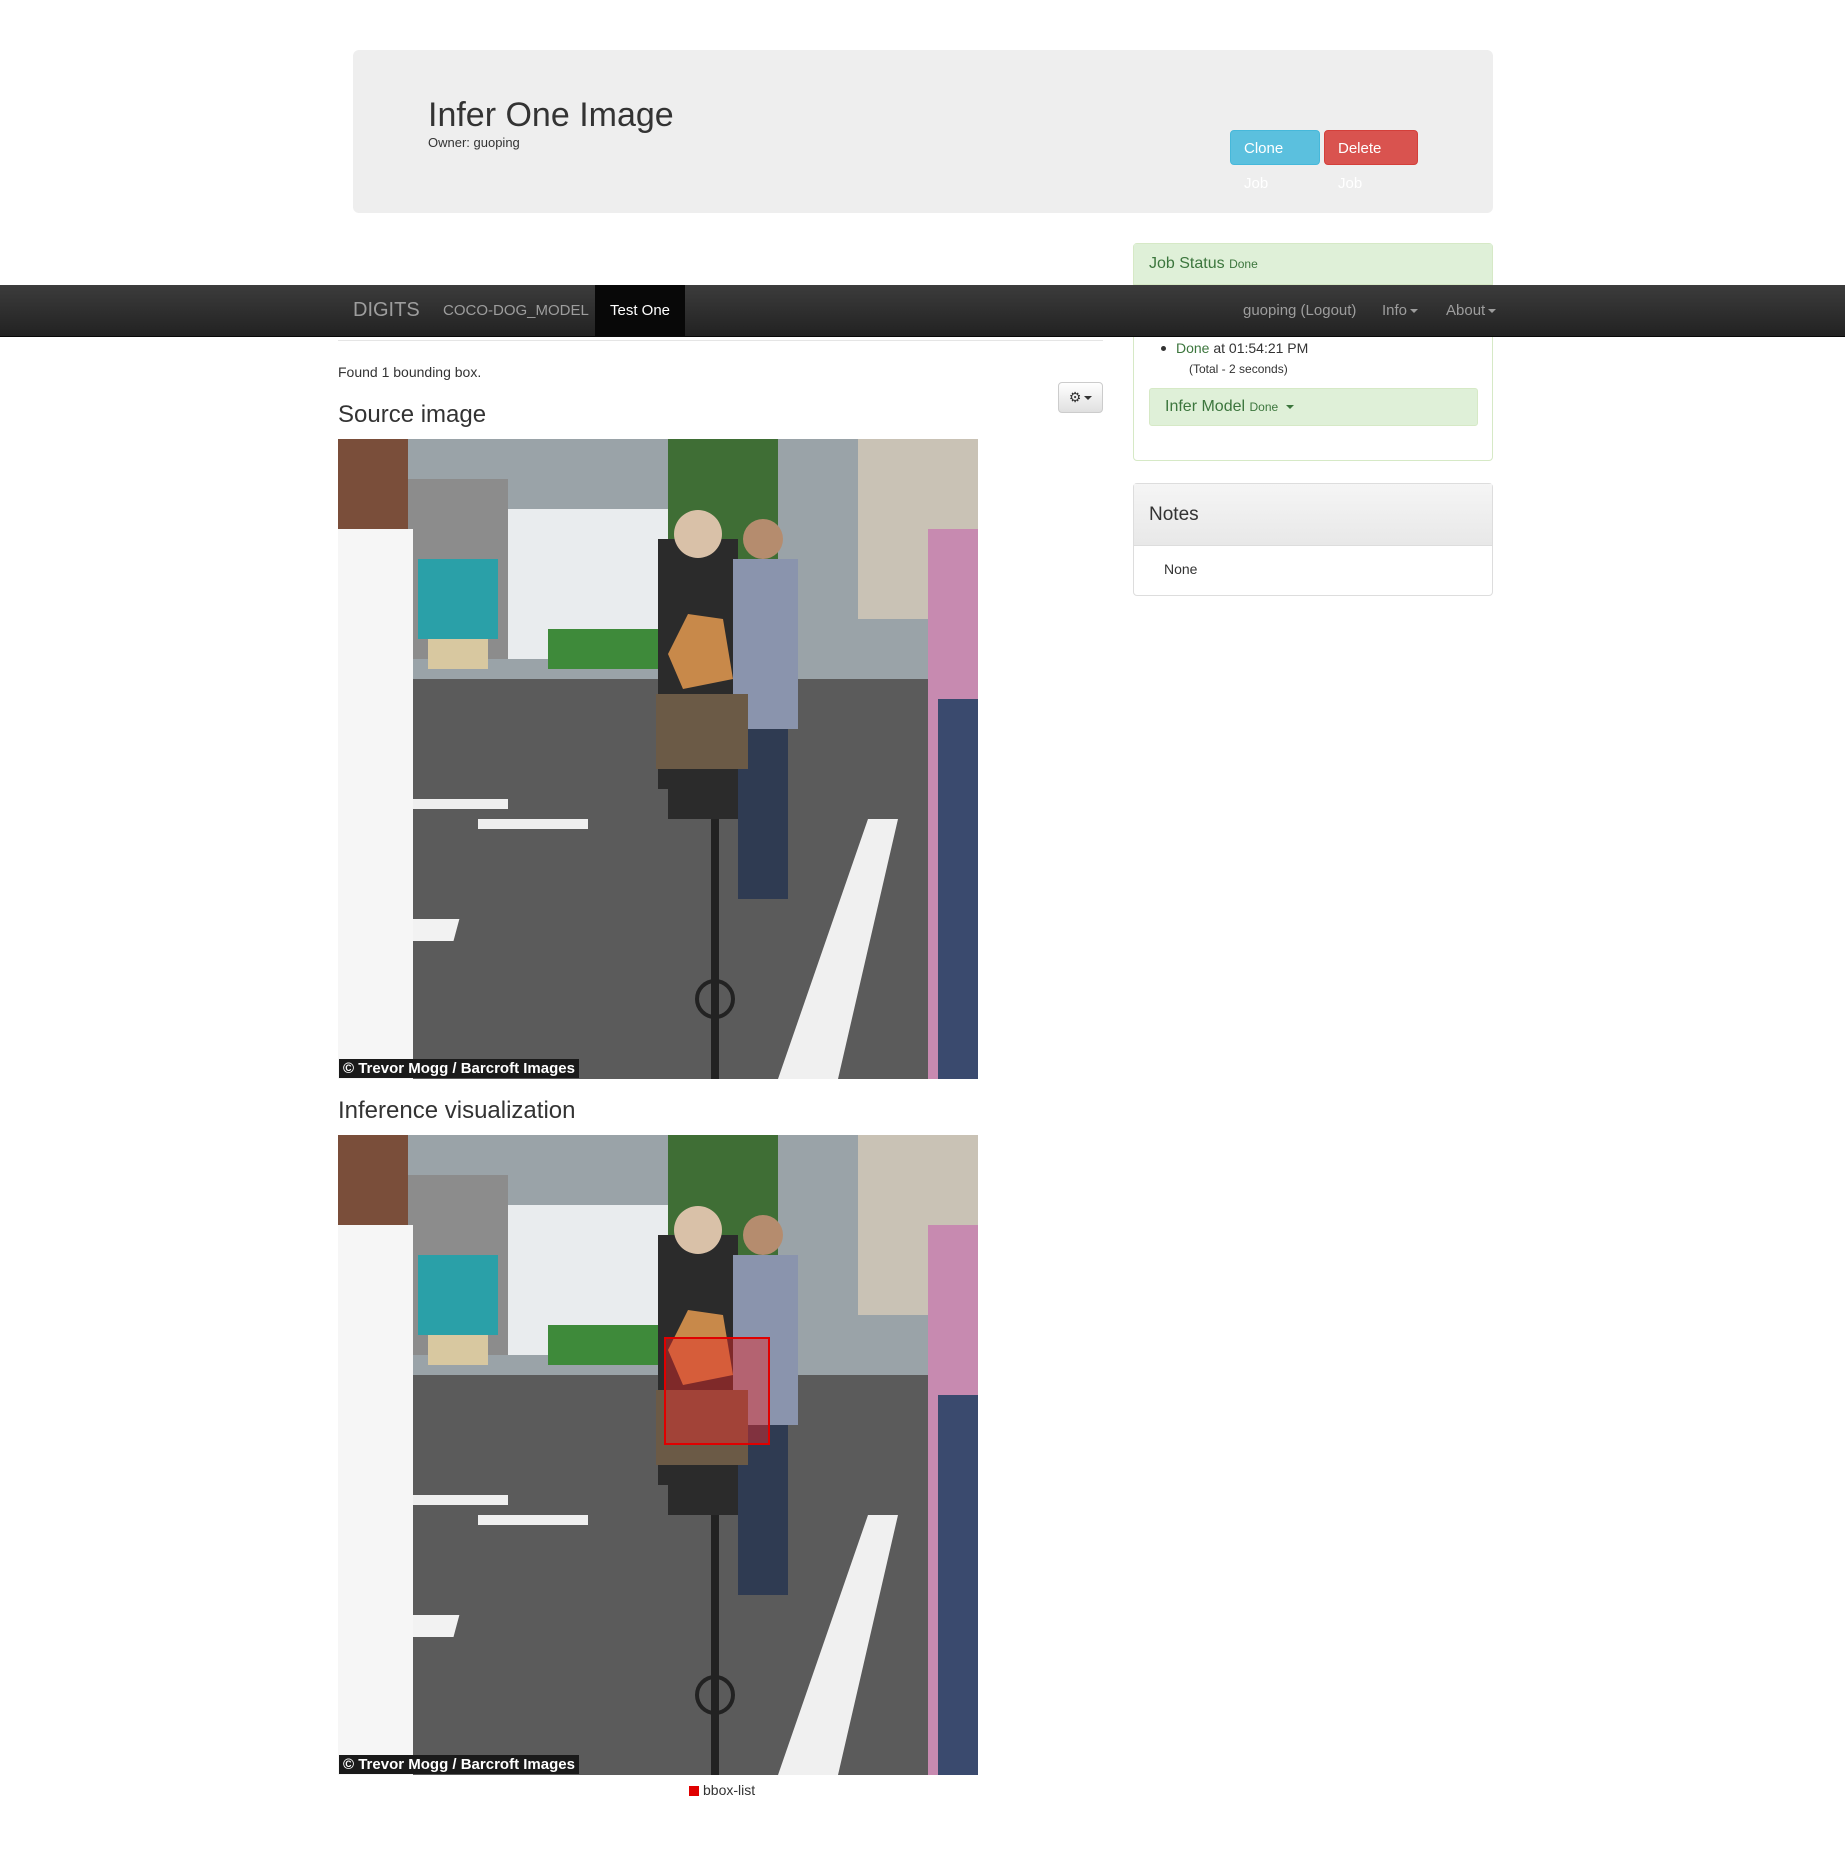 The width and height of the screenshot is (1845, 1860). I want to click on about-menu-label: About, so click(1466, 310).